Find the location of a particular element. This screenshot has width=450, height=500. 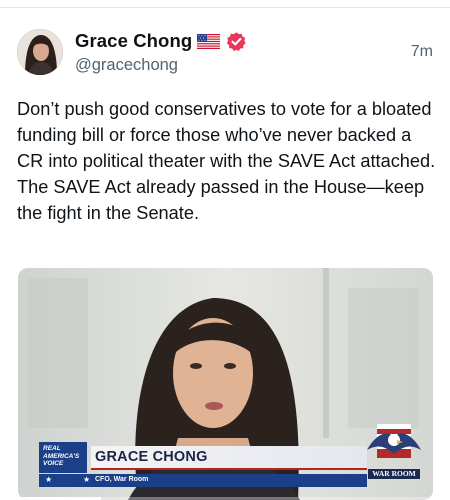

name-bar: GRACE CHONG is located at coordinates (229, 458).